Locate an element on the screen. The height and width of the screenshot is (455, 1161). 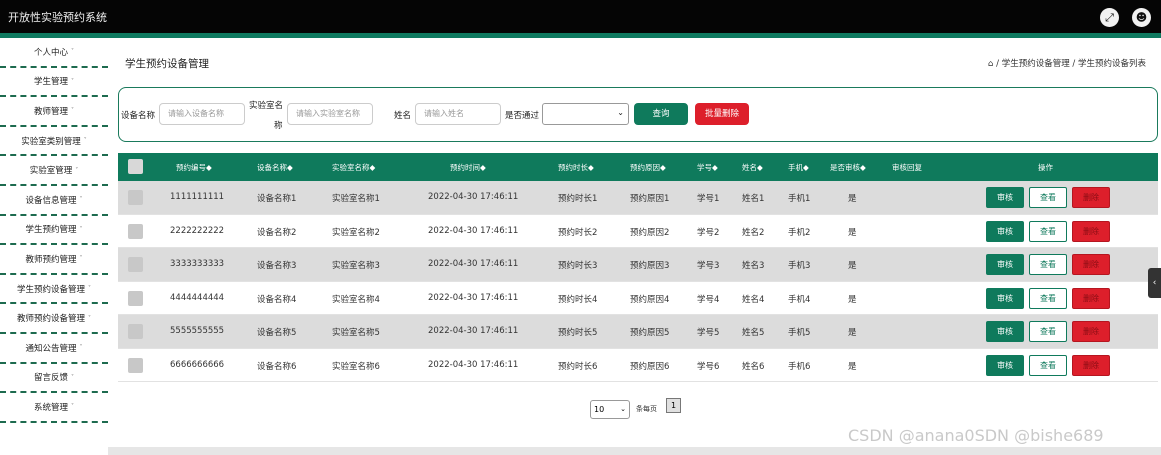
col-device-name: 设备名称◆ is located at coordinates (275, 167).